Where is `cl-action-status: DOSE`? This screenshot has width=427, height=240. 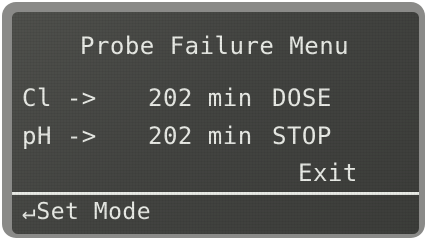
cl-action-status: DOSE is located at coordinates (302, 98).